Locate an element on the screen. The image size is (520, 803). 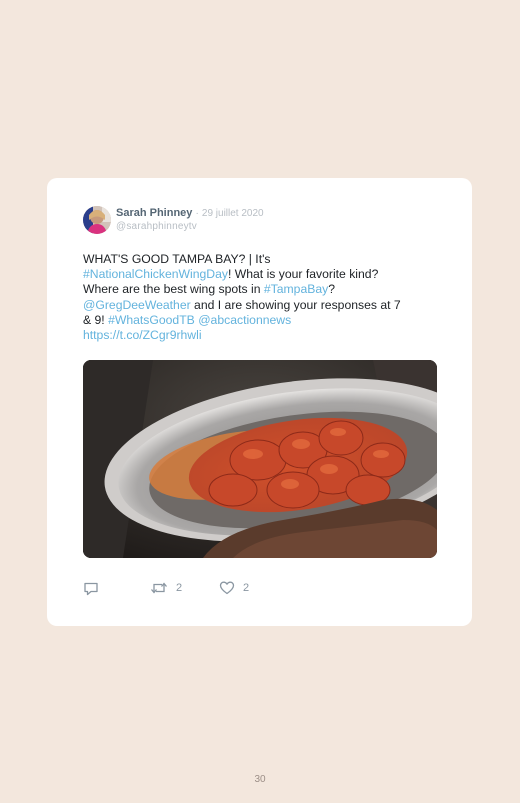
tweet-text-segment: and I are showing your responses at 7 is located at coordinates (295, 304).